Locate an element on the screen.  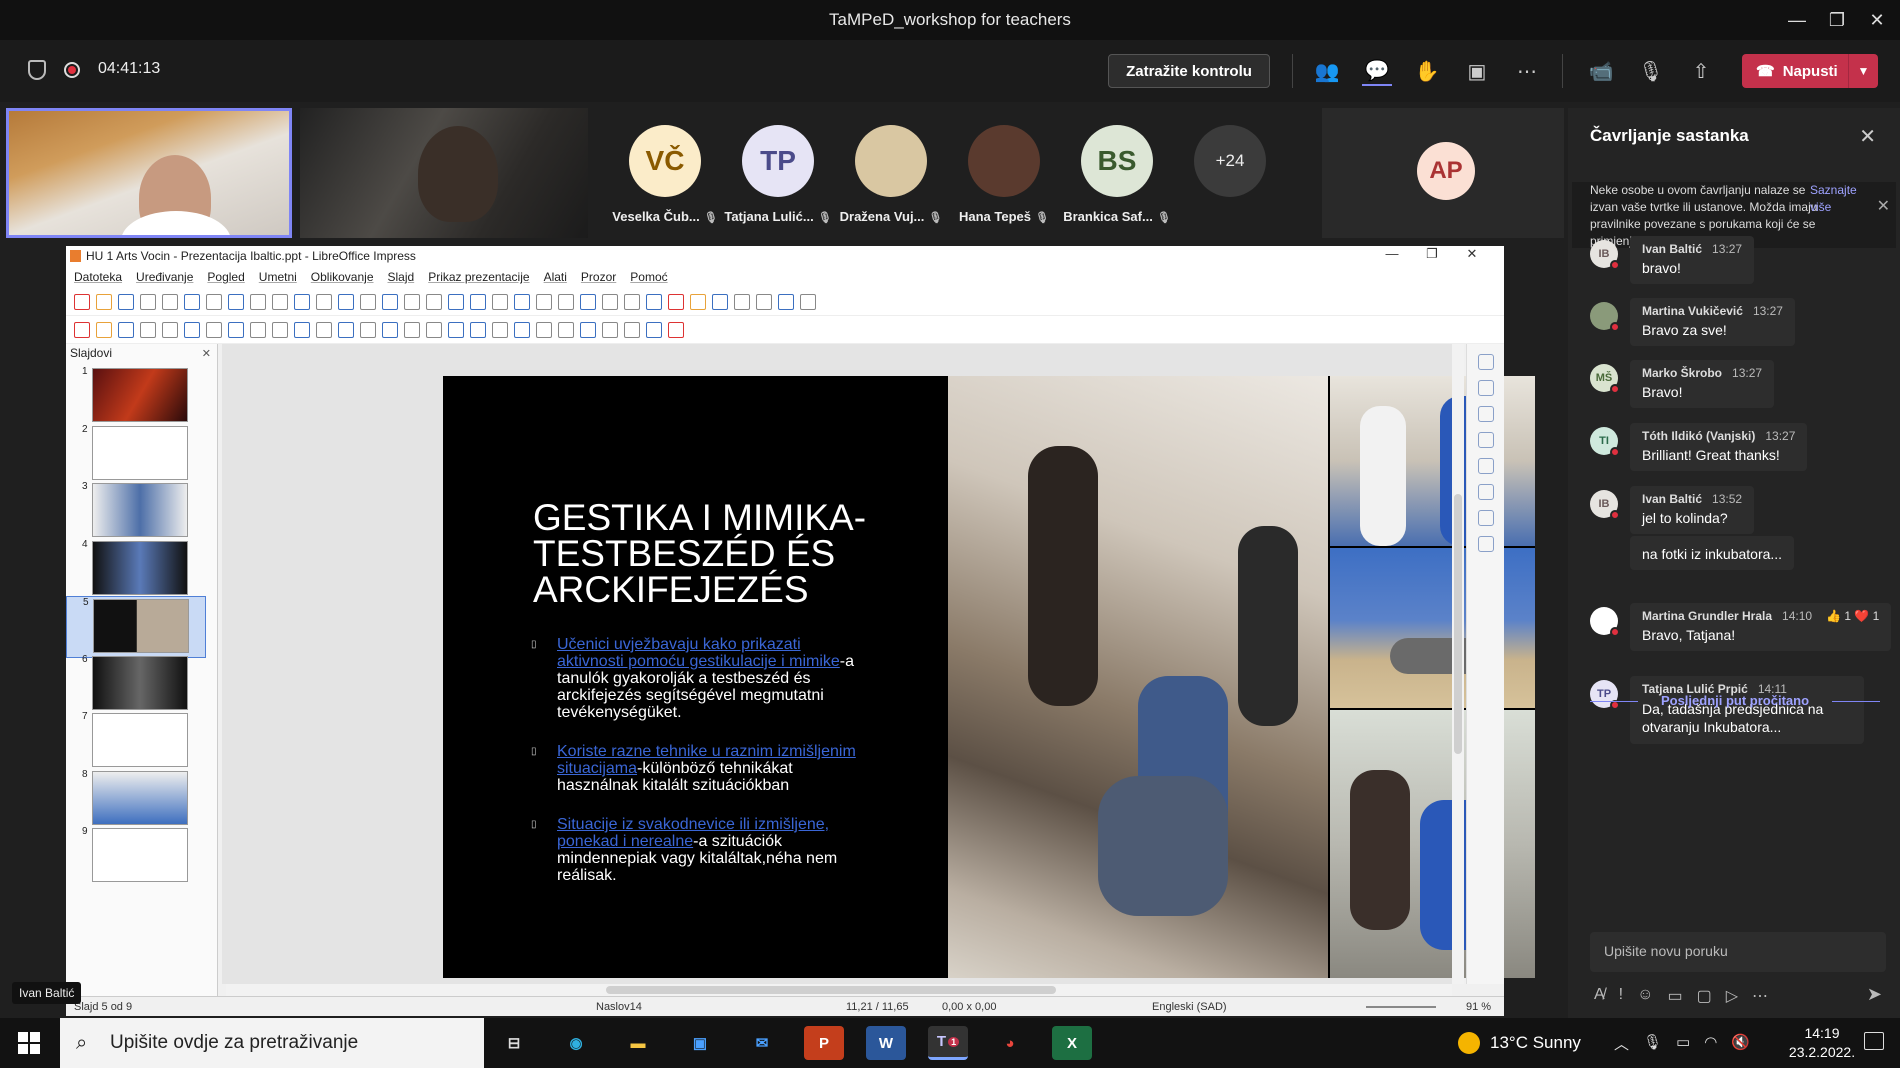
slide-thumbnail-1: 1 is located at coordinates (136, 397).